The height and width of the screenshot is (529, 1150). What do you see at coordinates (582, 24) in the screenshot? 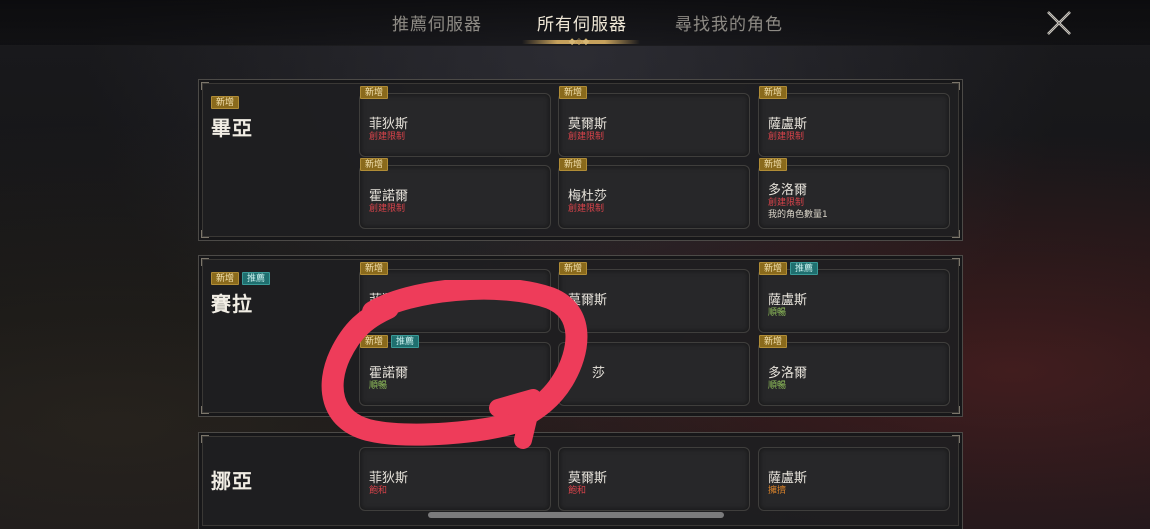
I see `tab-all-servers: 所有伺服器` at bounding box center [582, 24].